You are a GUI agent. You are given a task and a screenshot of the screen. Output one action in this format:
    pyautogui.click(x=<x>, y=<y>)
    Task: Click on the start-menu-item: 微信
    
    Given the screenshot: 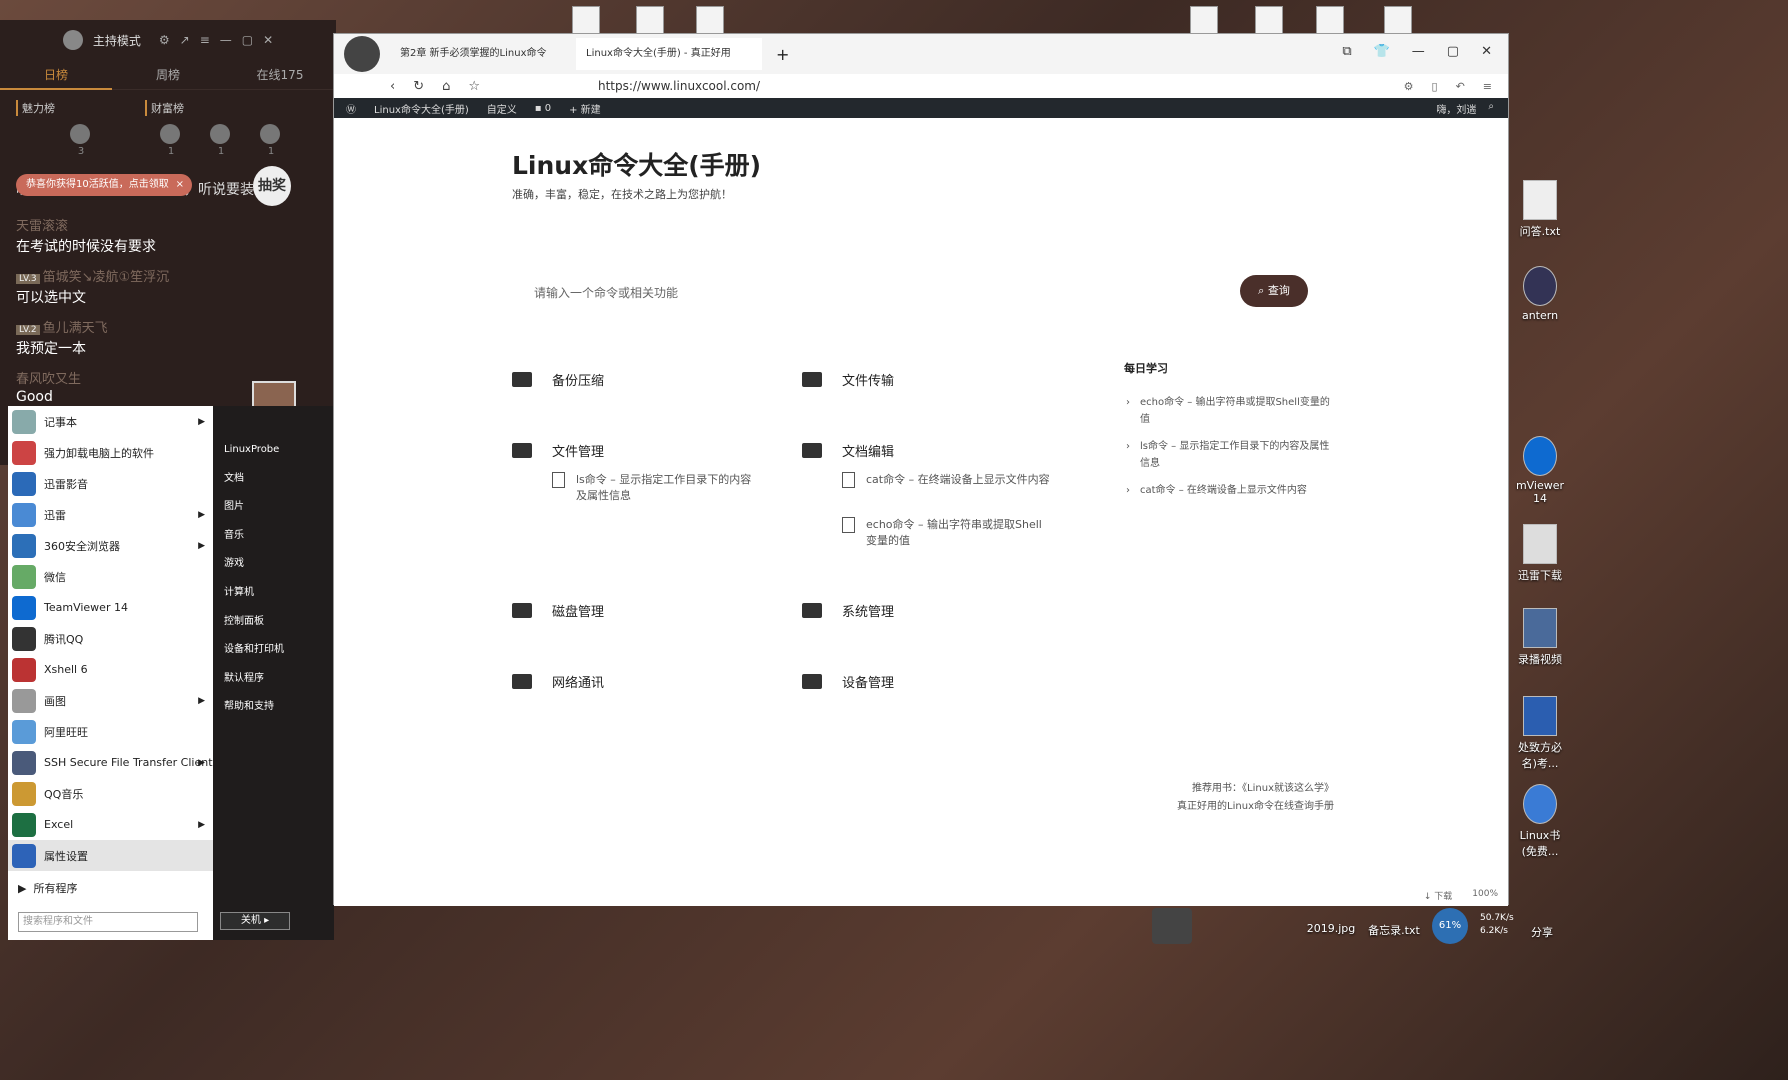 What is the action you would take?
    pyautogui.click(x=110, y=576)
    